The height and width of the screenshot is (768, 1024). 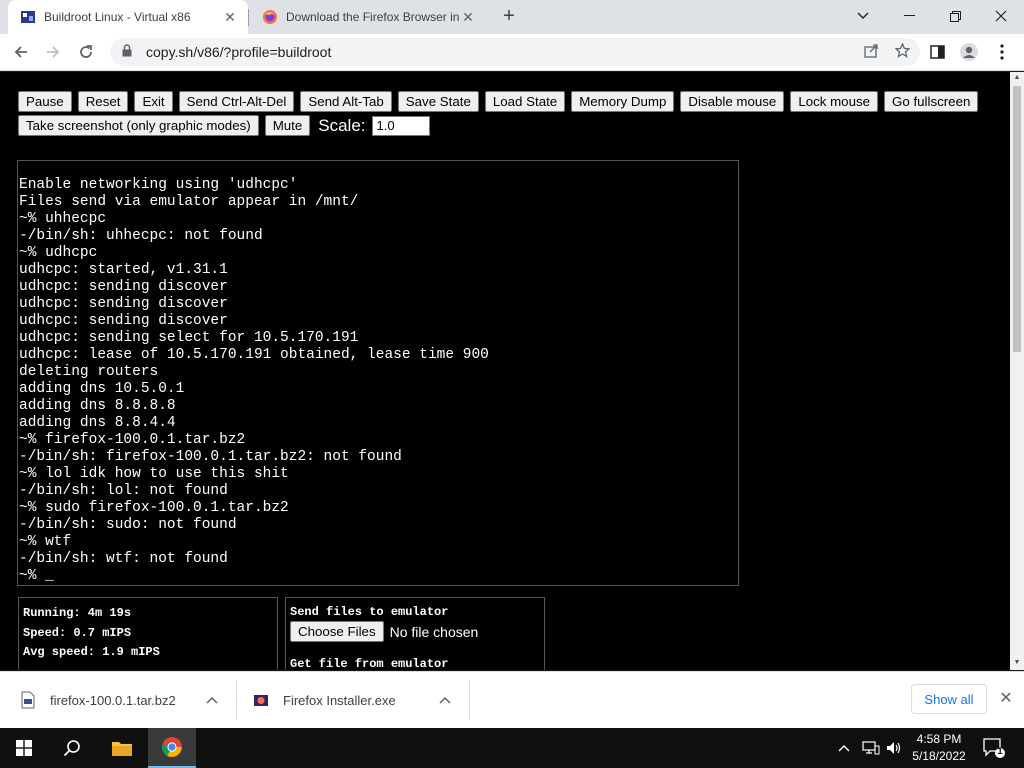 I want to click on installer-icon, so click(x=261, y=700).